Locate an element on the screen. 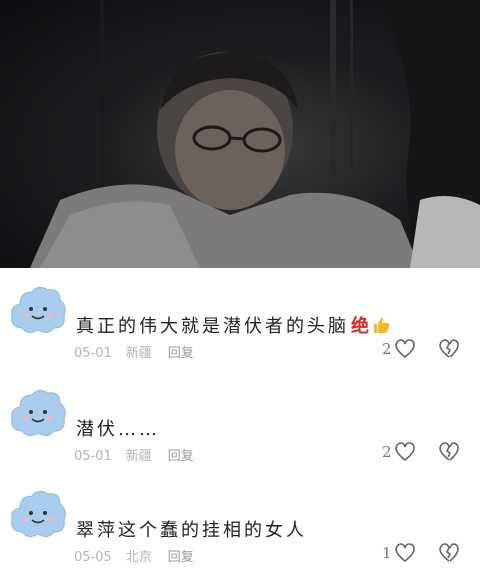  comment-text: 翠萍这个蠢的挂相的女人 is located at coordinates (191, 530).